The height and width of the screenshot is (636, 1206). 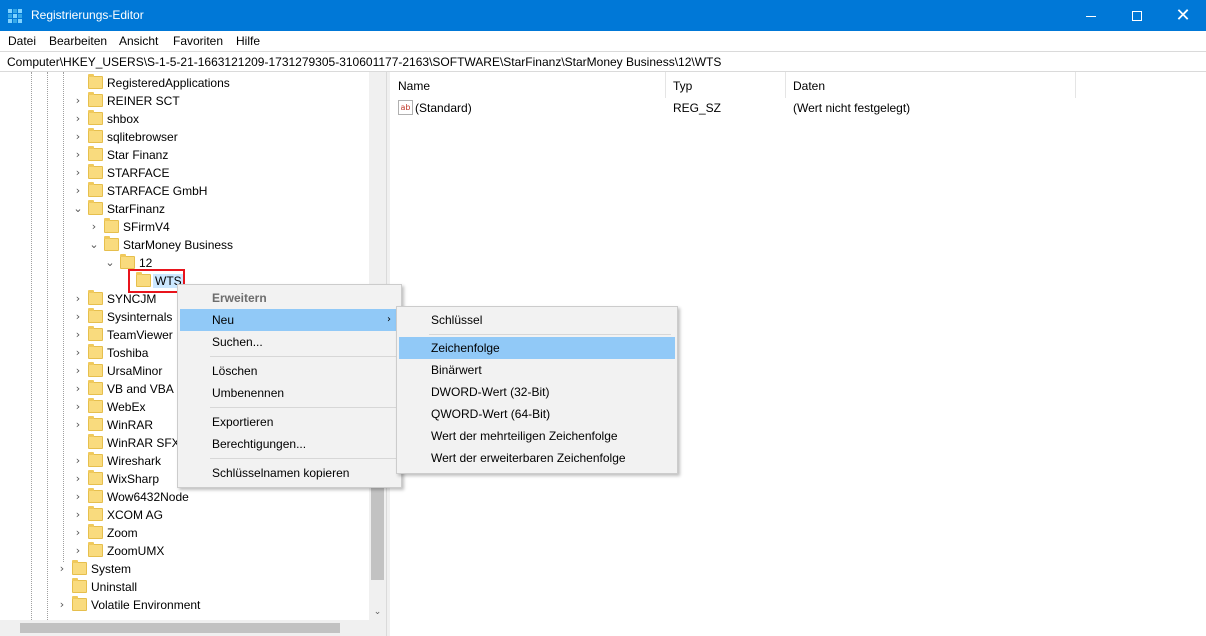 I want to click on menu-item-expandable-string: Wert der erweiterbaren Zeichenfolge, so click(x=537, y=458).